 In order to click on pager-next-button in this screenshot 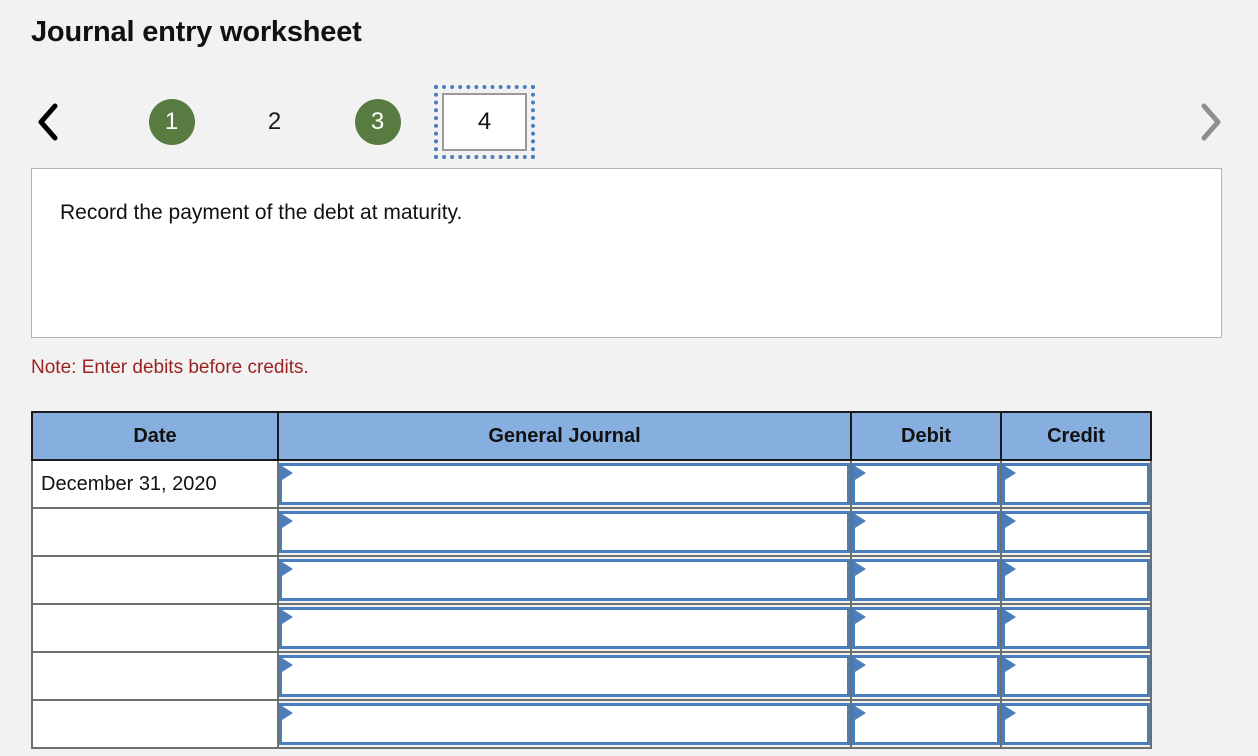, I will do `click(1210, 122)`.